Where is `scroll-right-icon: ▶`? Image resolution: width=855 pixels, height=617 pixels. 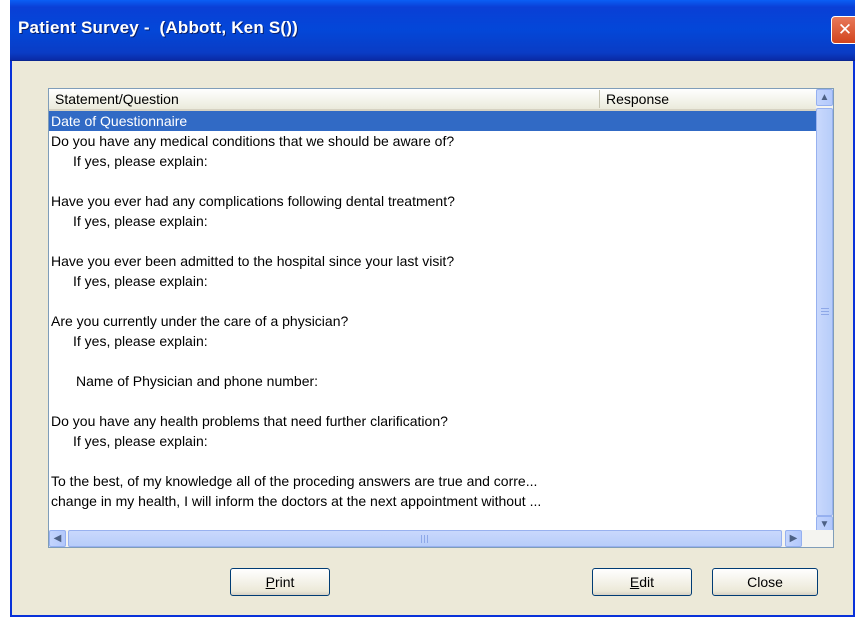
scroll-right-icon: ▶ is located at coordinates (793, 538).